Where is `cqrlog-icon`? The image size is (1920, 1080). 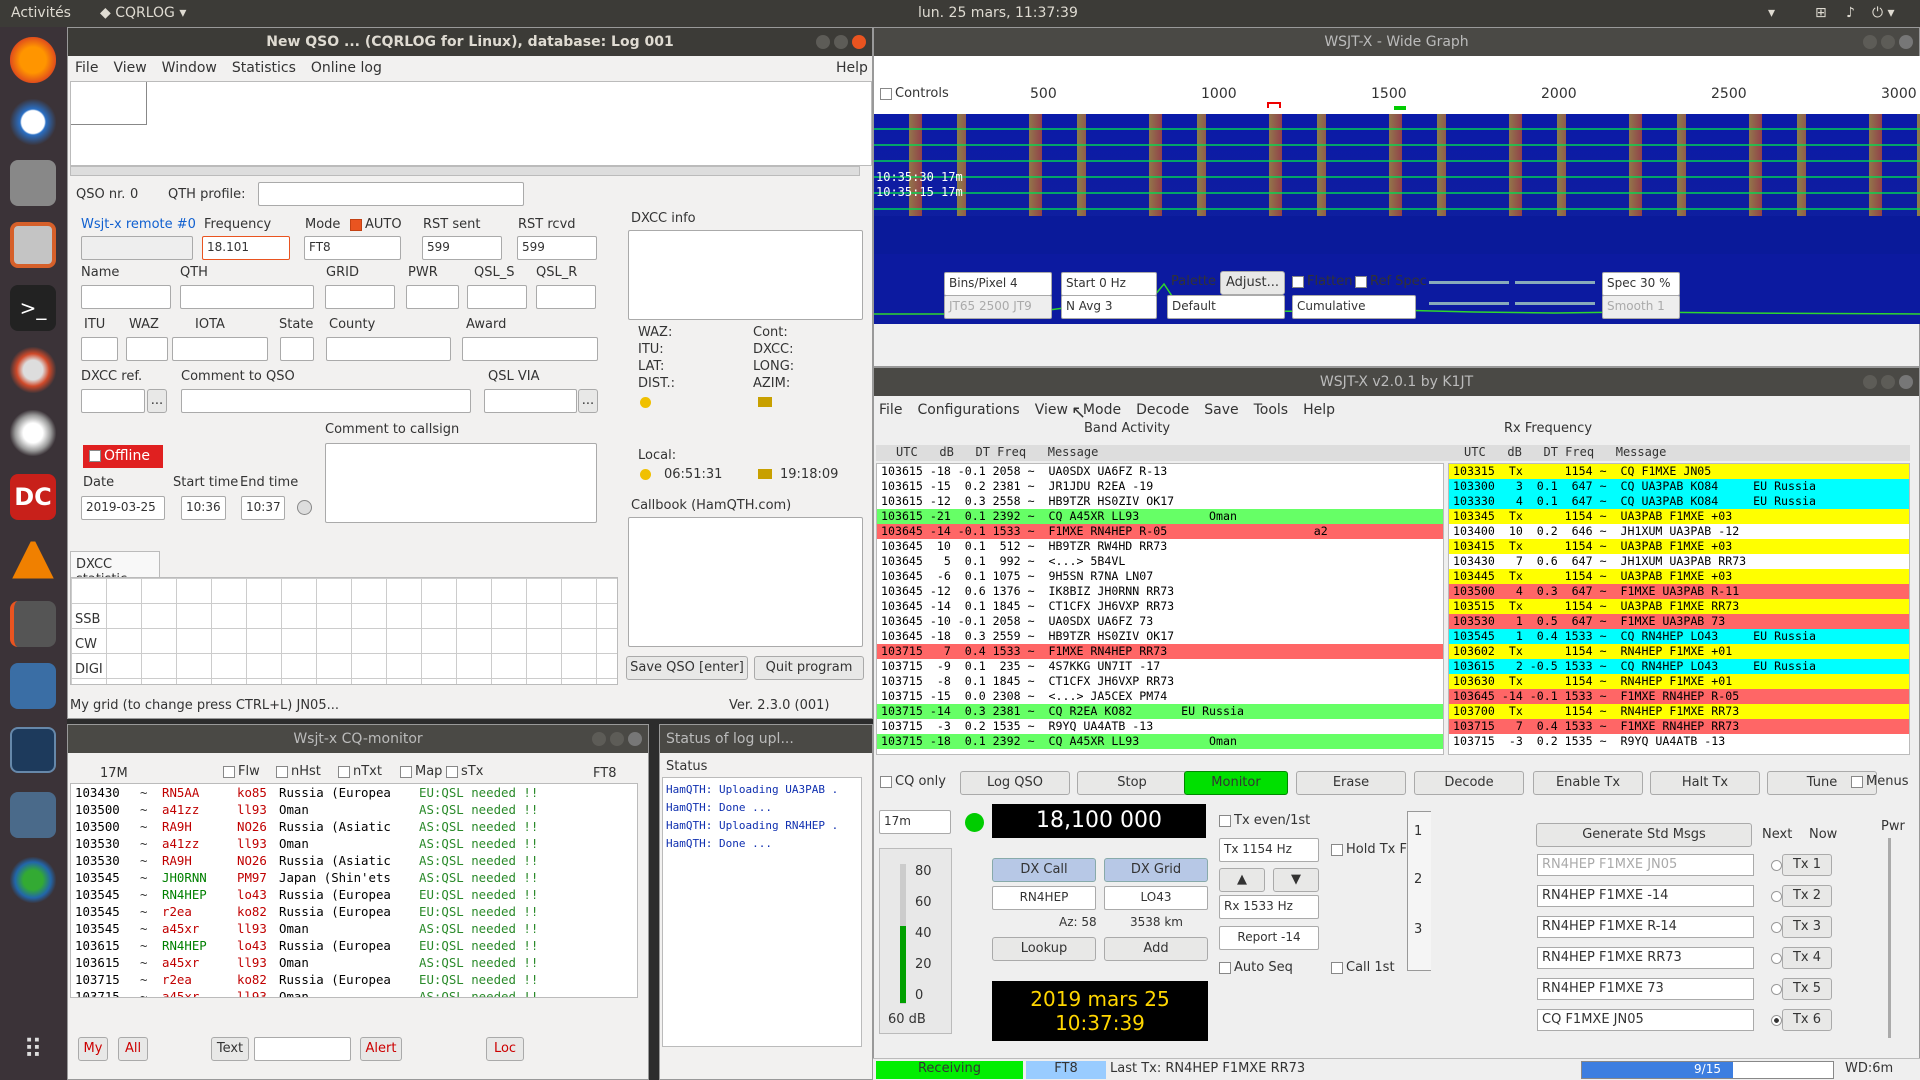
cqrlog-icon is located at coordinates (33, 624).